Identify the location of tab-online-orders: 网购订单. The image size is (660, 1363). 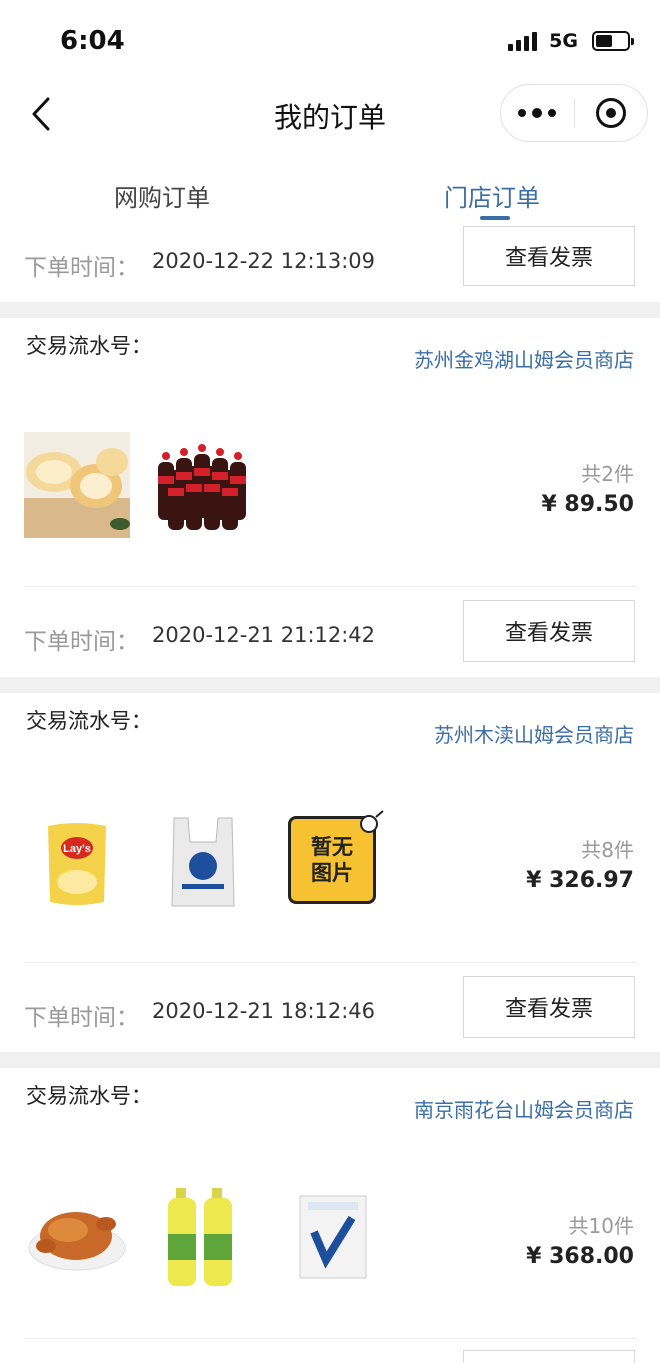
(162, 195).